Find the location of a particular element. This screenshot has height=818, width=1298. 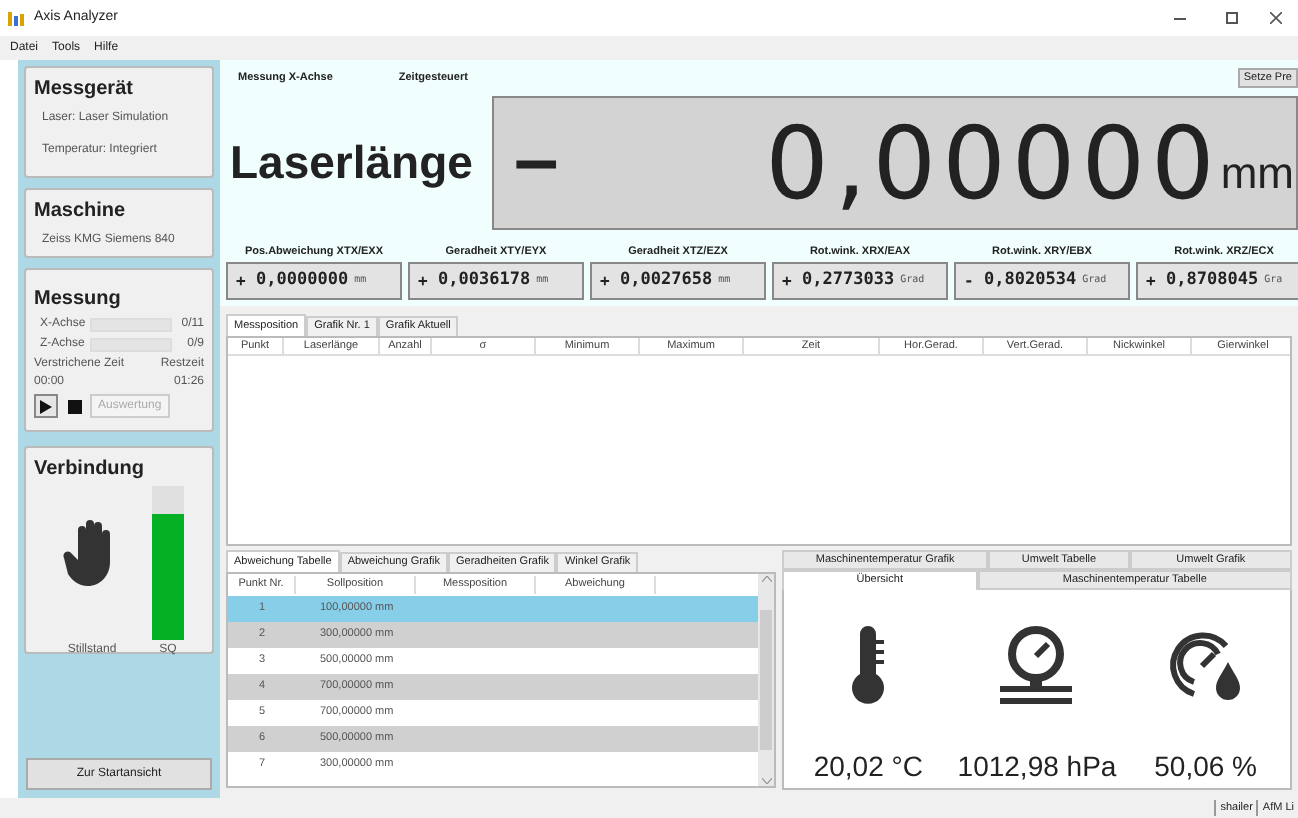

sign-text: – is located at coordinates (536, 160).